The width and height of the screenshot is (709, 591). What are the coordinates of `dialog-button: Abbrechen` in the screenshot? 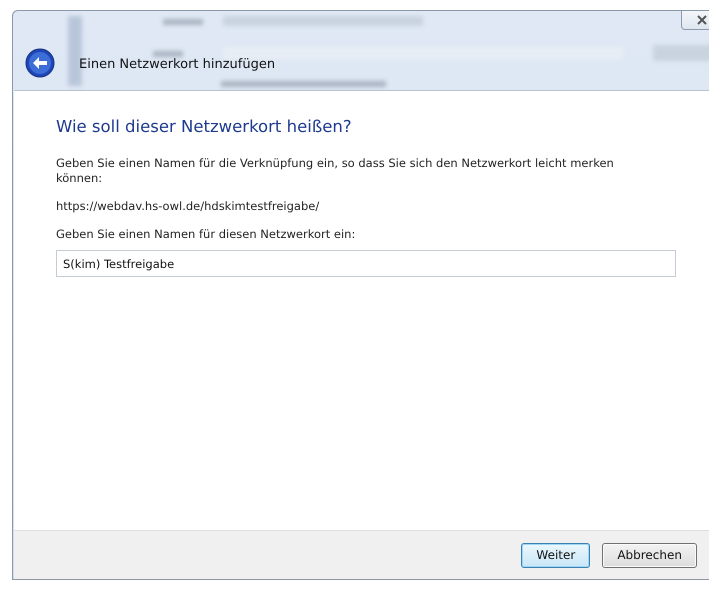 It's located at (649, 555).